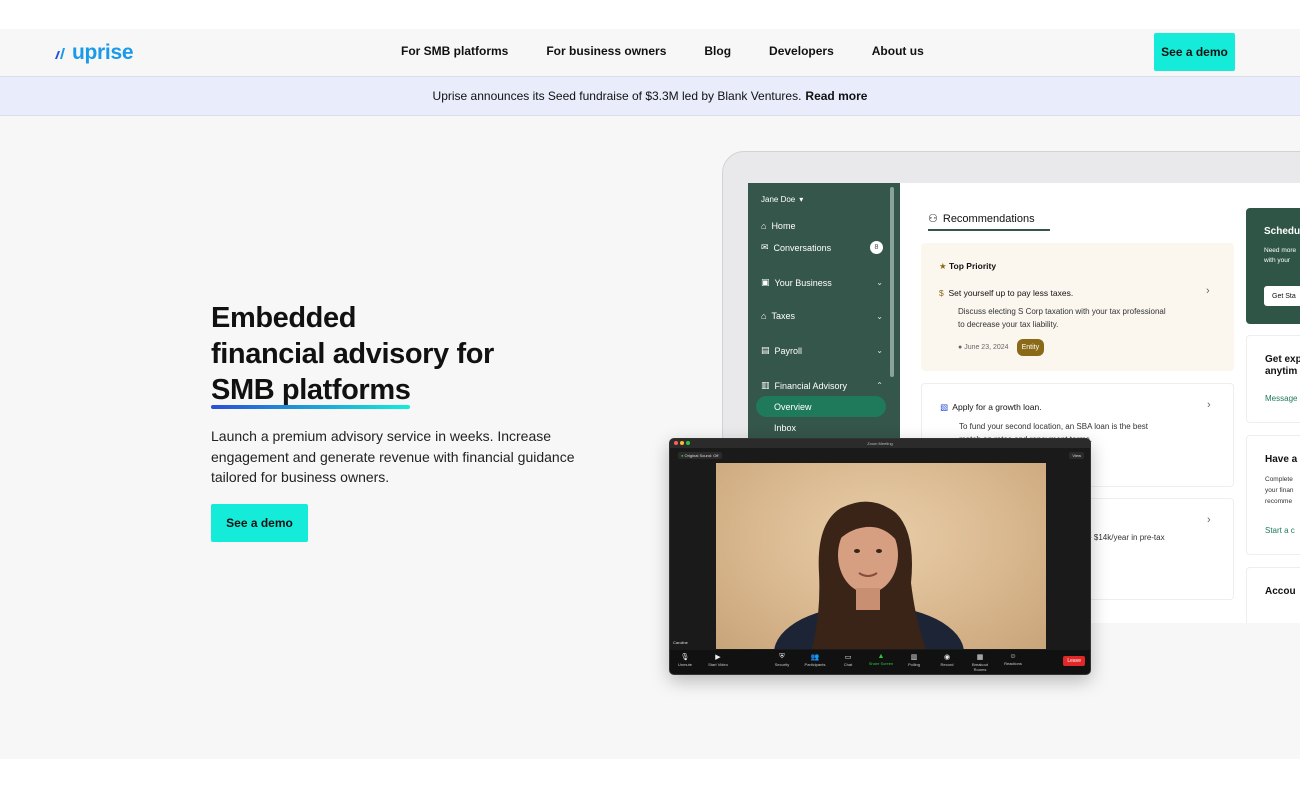 The image size is (1300, 788). Describe the element at coordinates (1011, 293) in the screenshot. I see `card-title-text: Set yourself up to pay less taxes.` at that location.